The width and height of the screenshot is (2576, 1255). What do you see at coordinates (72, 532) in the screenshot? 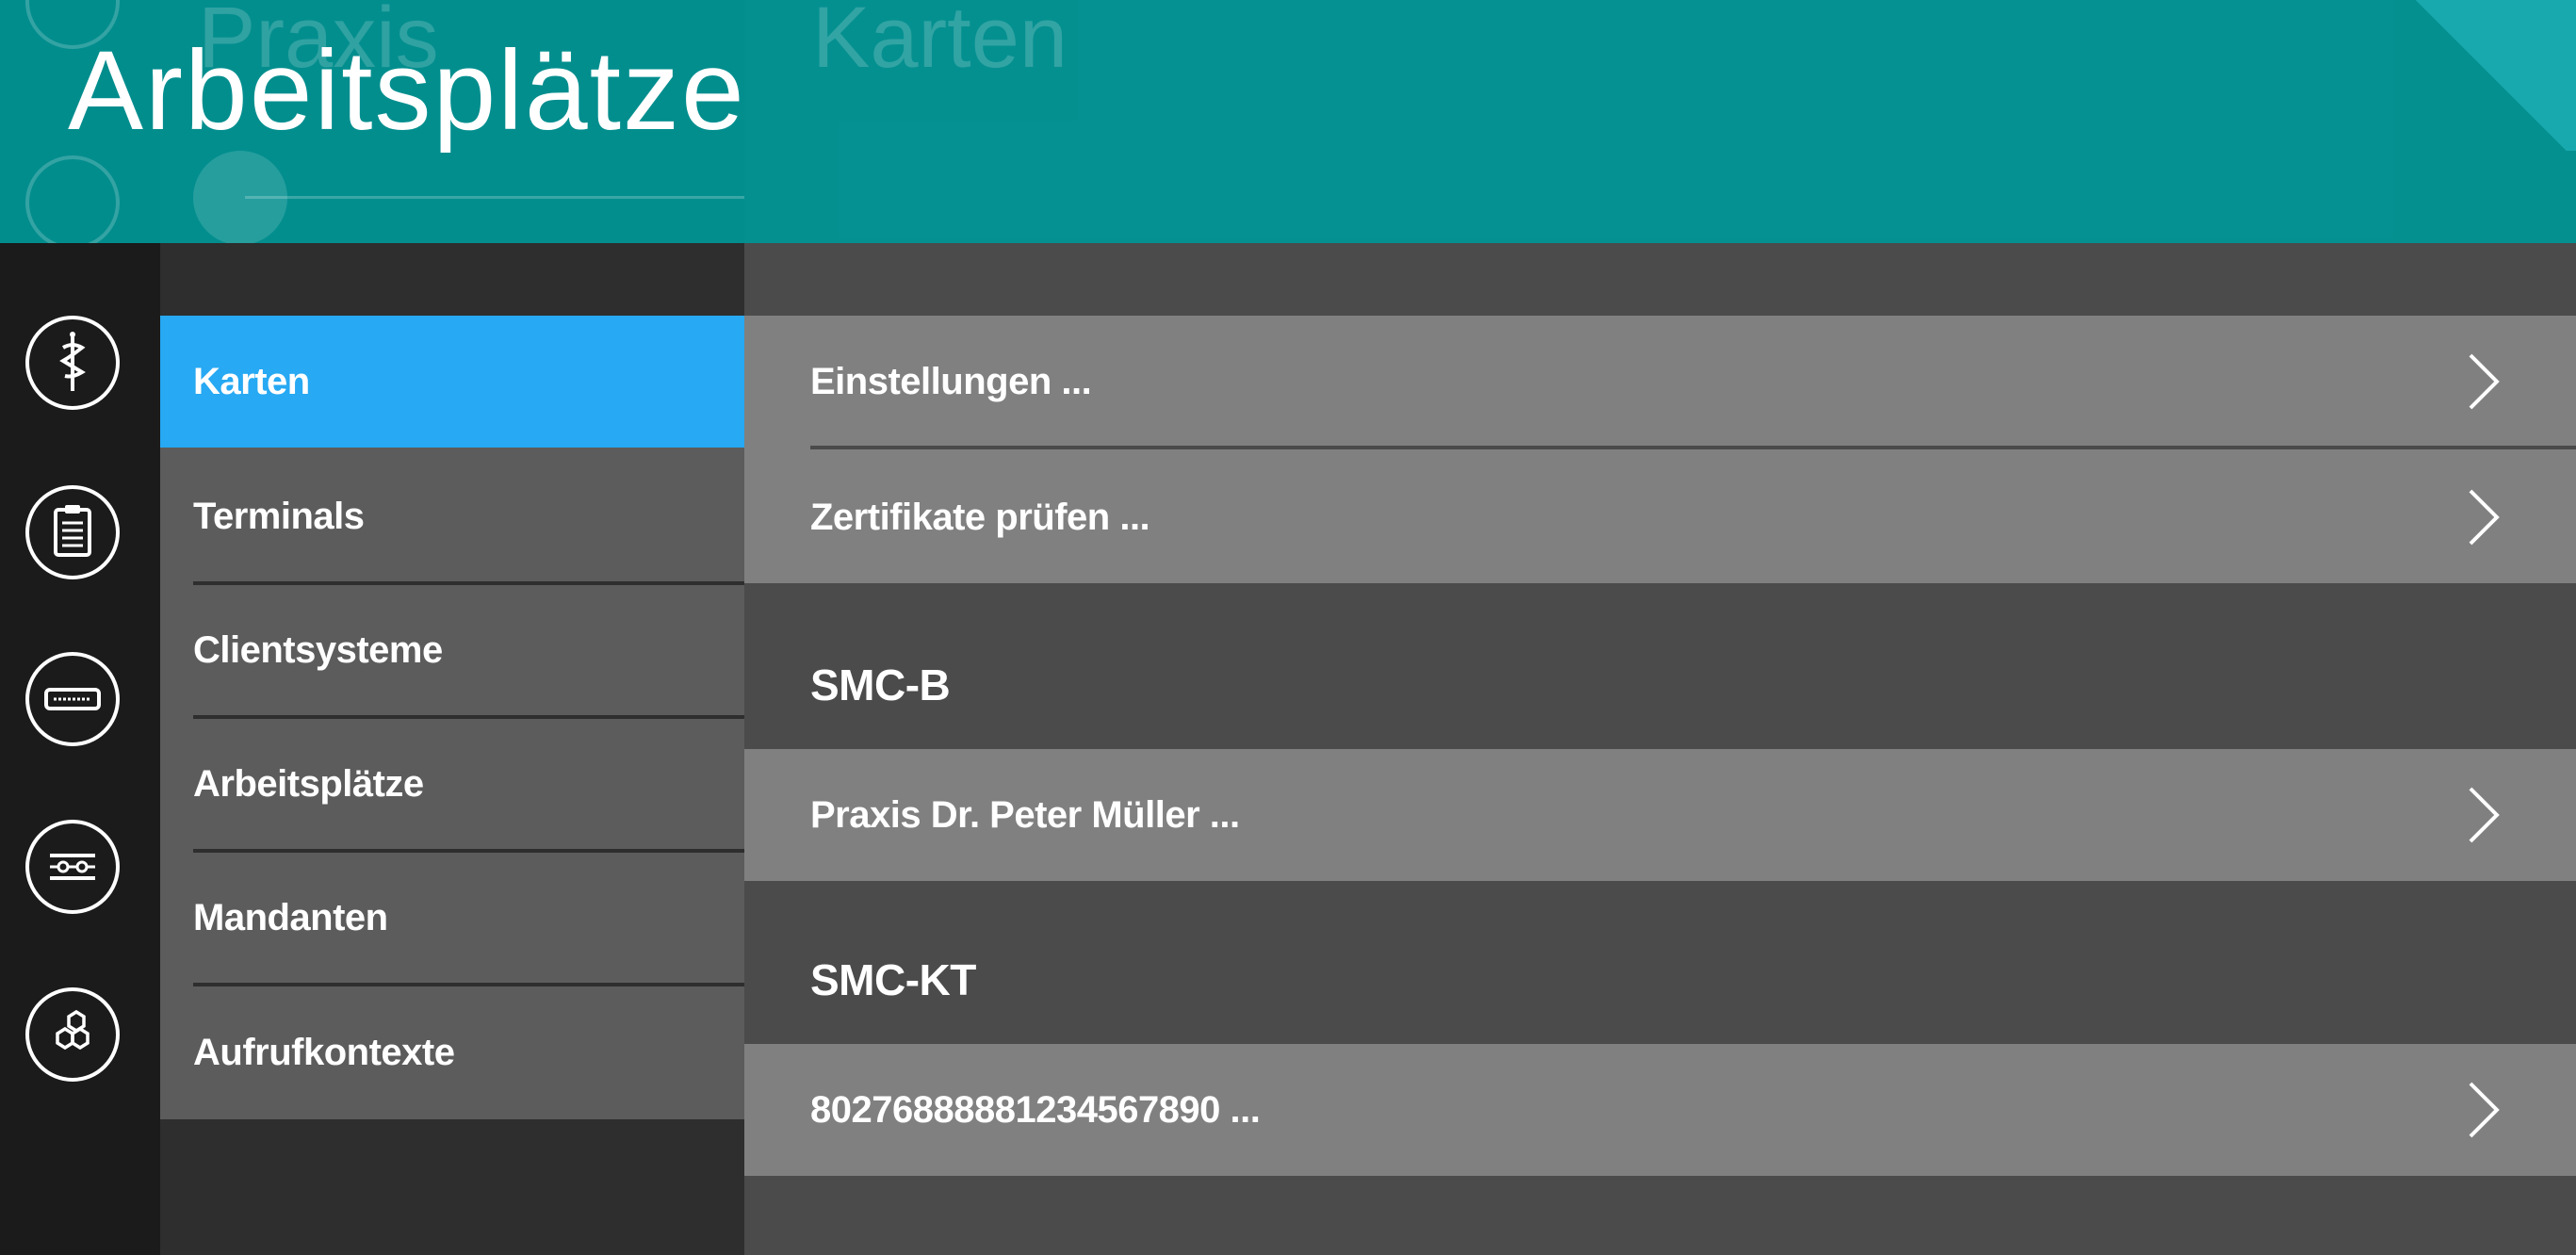
I see `clipboard-icon` at bounding box center [72, 532].